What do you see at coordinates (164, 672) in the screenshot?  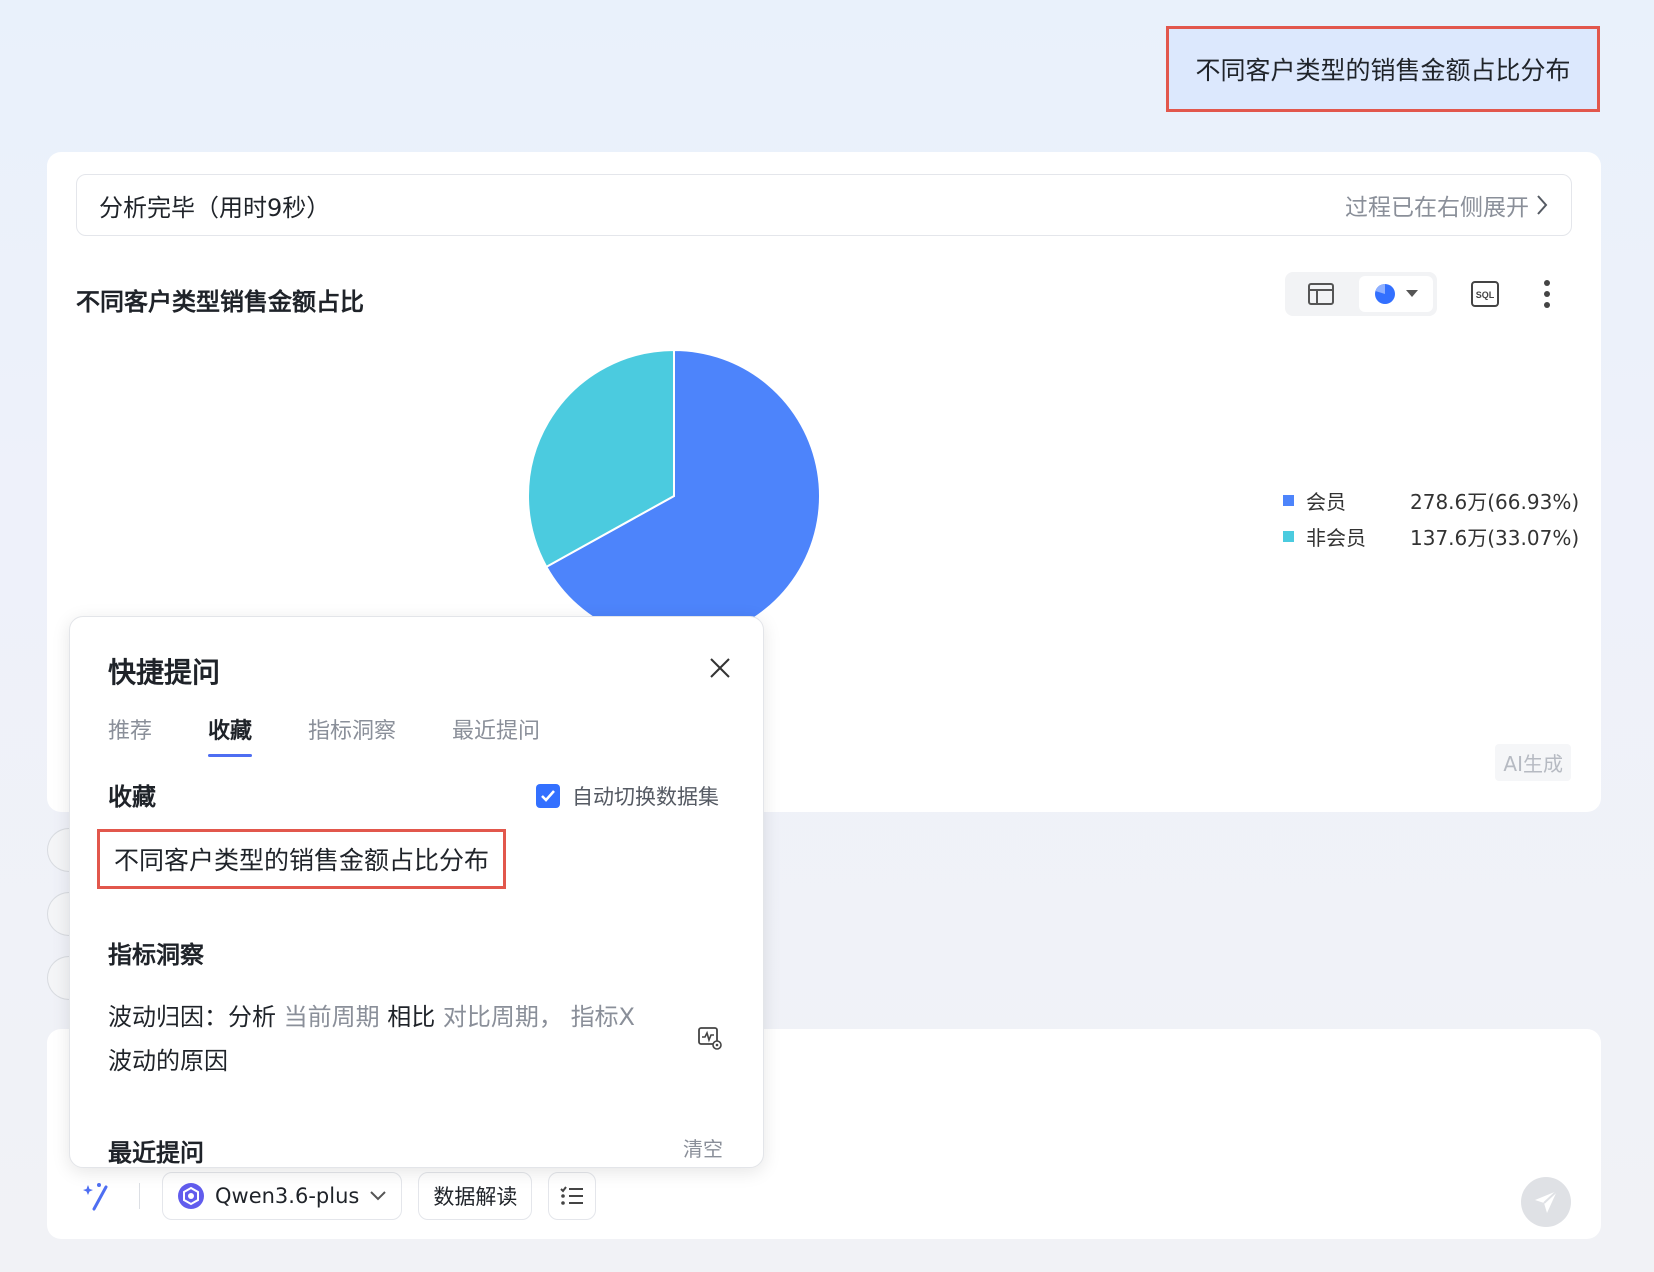 I see `popup-title: 快捷提问` at bounding box center [164, 672].